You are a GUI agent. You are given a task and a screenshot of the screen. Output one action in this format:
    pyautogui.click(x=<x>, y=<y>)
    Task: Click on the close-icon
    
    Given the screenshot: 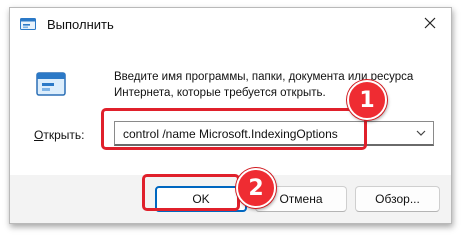 What is the action you would take?
    pyautogui.click(x=430, y=25)
    